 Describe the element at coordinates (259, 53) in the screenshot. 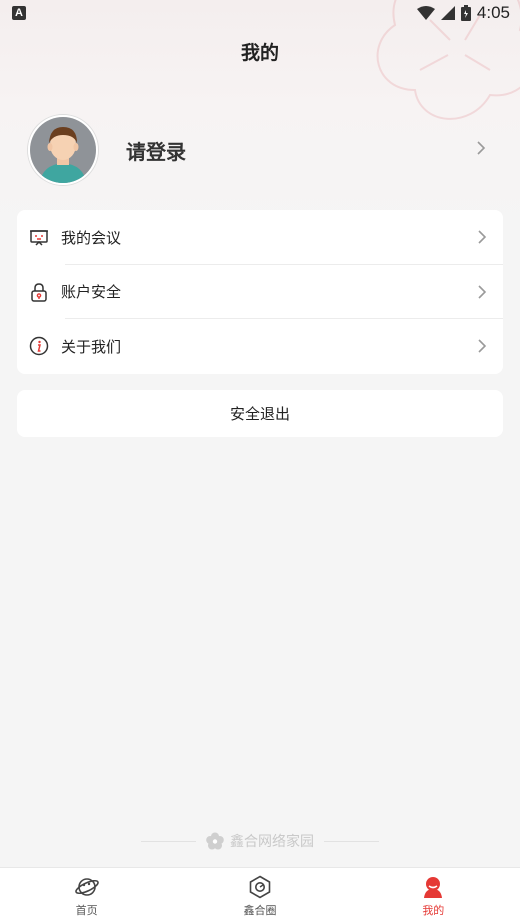

I see `page-title: 我的` at that location.